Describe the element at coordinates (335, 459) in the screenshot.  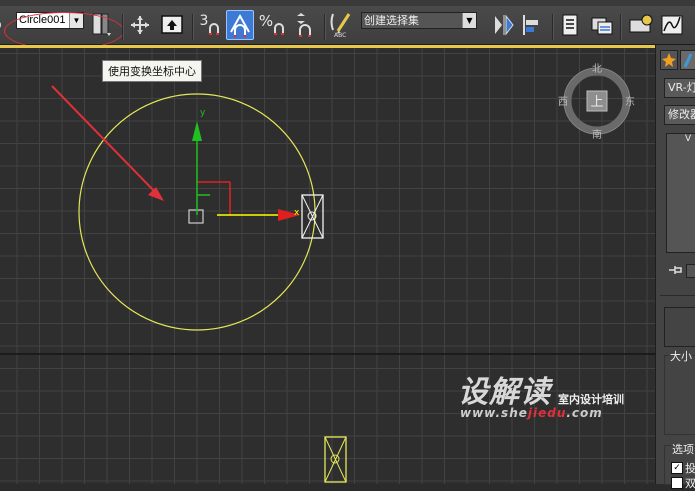
I see `vray-light-2-cross` at that location.